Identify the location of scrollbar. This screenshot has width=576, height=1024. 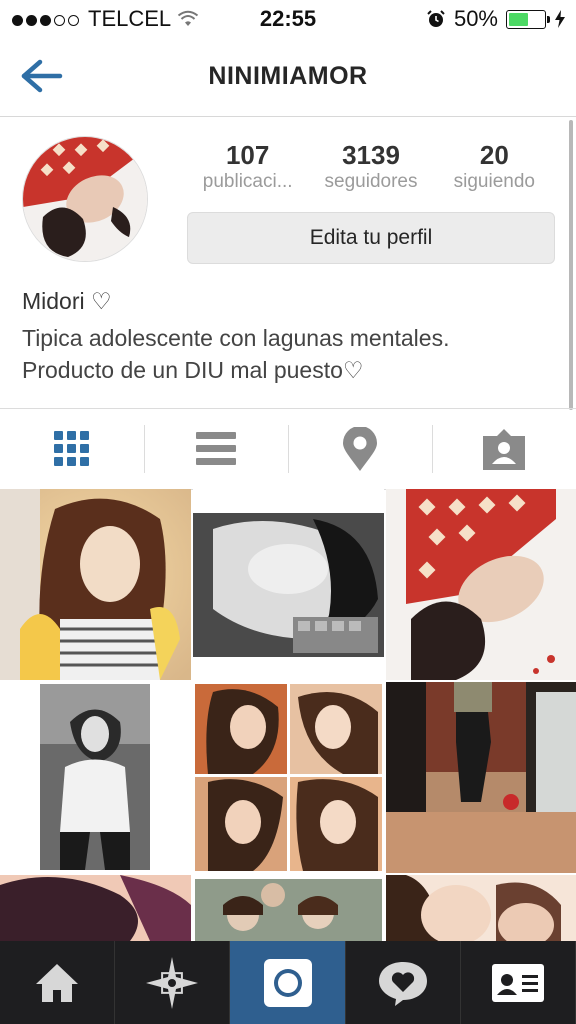
(571, 265).